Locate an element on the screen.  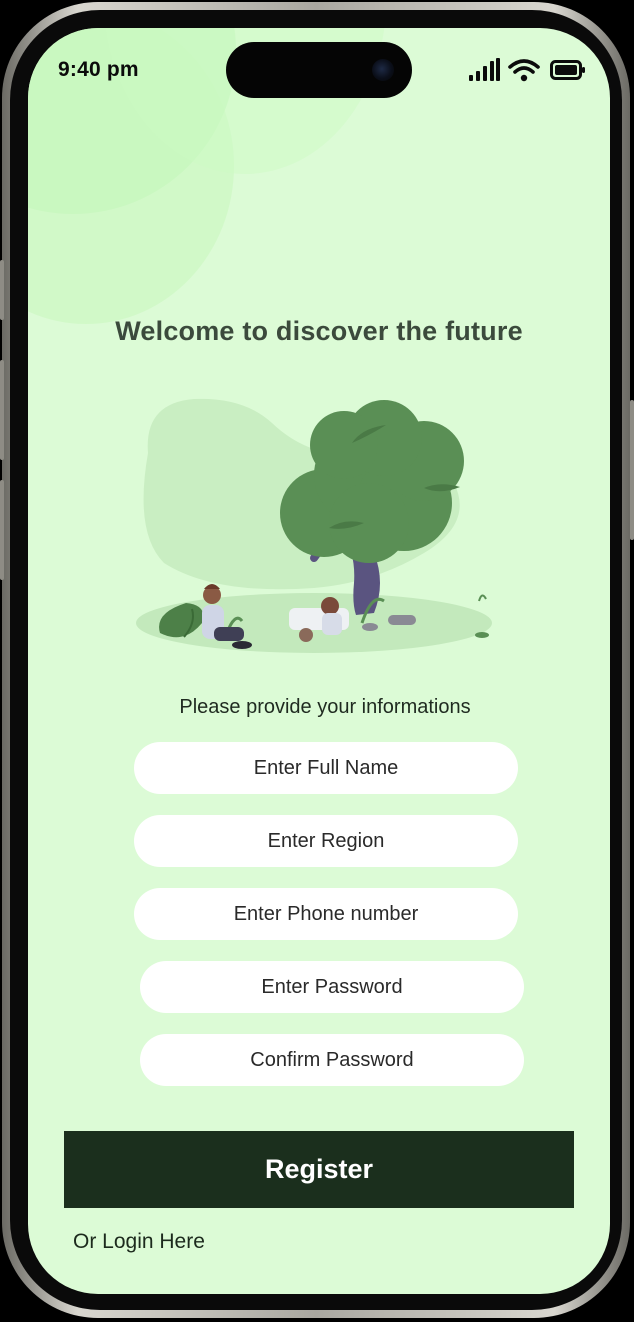
status-icons is located at coordinates (527, 71).